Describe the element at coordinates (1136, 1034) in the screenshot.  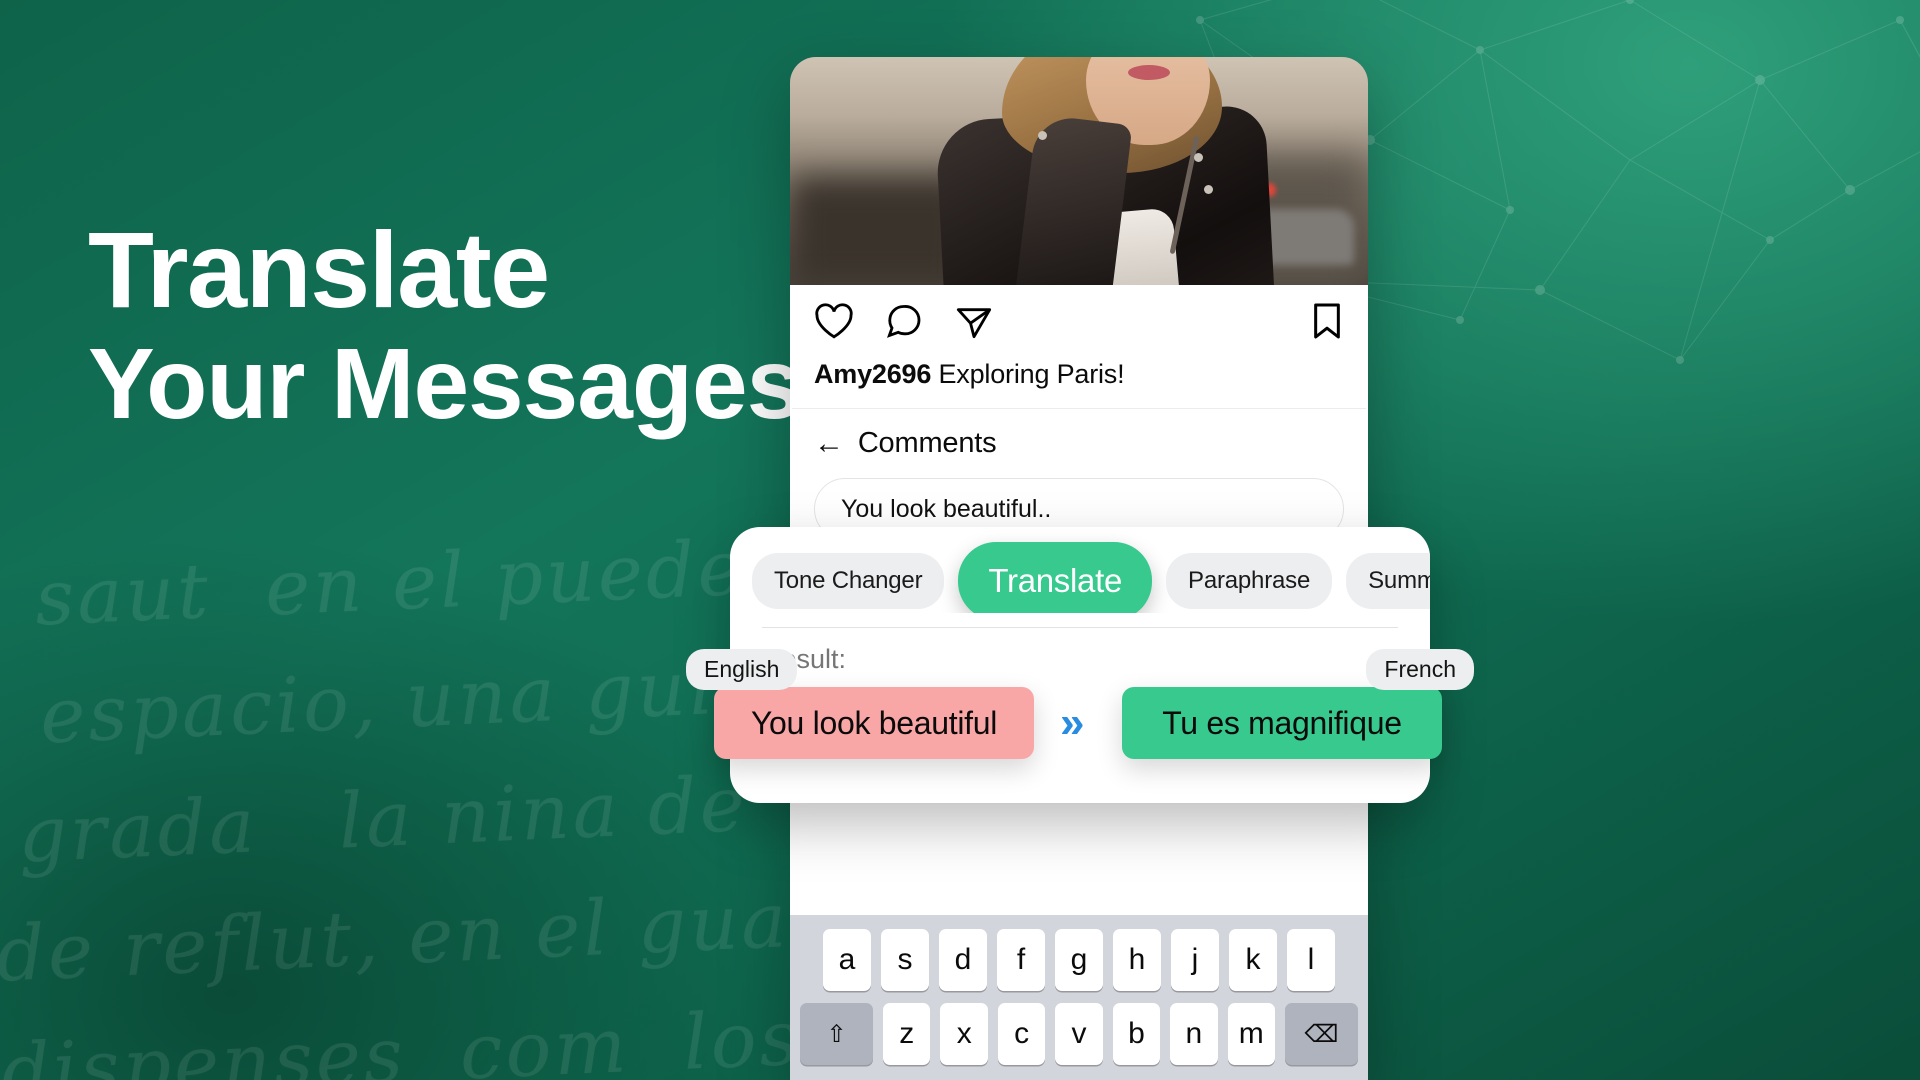
I see `key-b: b` at that location.